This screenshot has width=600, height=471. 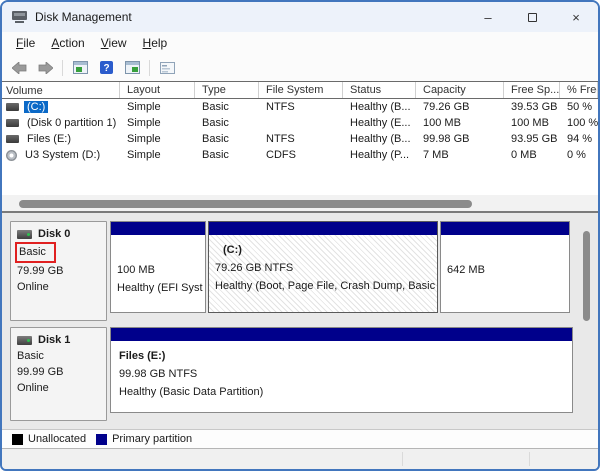 What do you see at coordinates (158, 374) in the screenshot?
I see `partition-size: 99.98 GB NTFS` at bounding box center [158, 374].